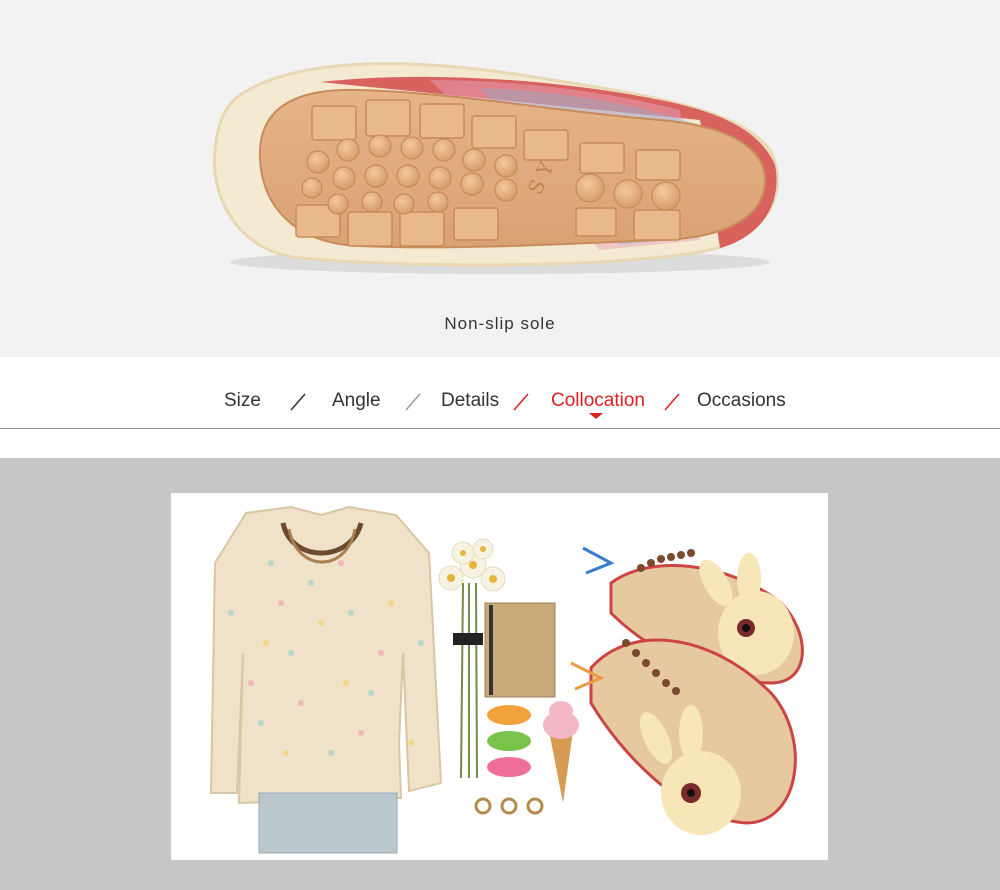 This screenshot has width=1000, height=890. What do you see at coordinates (500, 393) in the screenshot?
I see `tab-nav` at bounding box center [500, 393].